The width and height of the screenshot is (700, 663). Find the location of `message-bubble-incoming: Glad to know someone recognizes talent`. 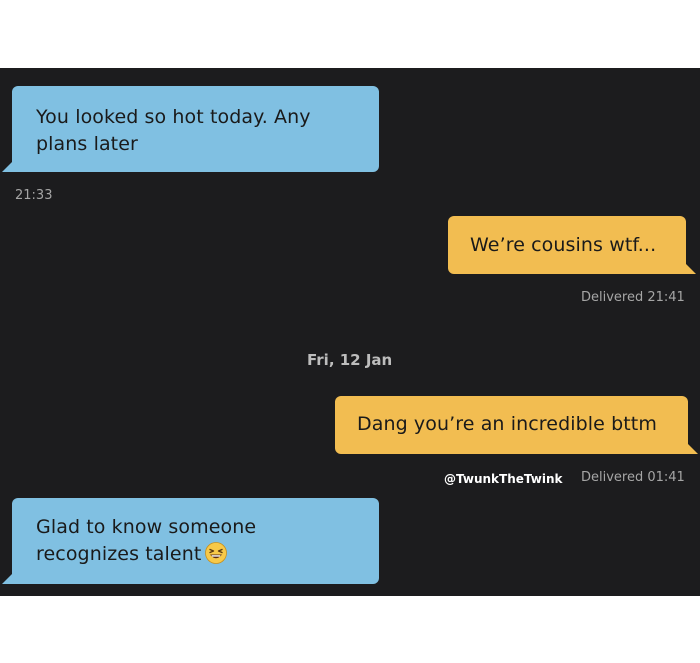

message-bubble-incoming: Glad to know someone recognizes talent is located at coordinates (190, 541).